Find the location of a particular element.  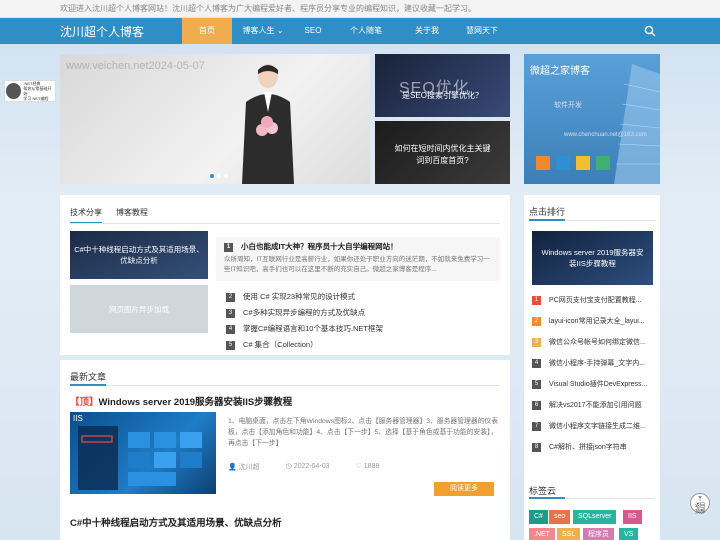

nav-item-home: 首页 is located at coordinates (207, 31).